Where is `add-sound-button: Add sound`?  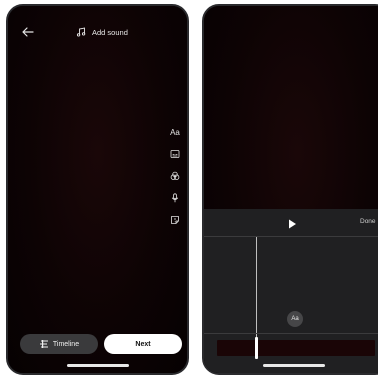 add-sound-button: Add sound is located at coordinates (102, 32).